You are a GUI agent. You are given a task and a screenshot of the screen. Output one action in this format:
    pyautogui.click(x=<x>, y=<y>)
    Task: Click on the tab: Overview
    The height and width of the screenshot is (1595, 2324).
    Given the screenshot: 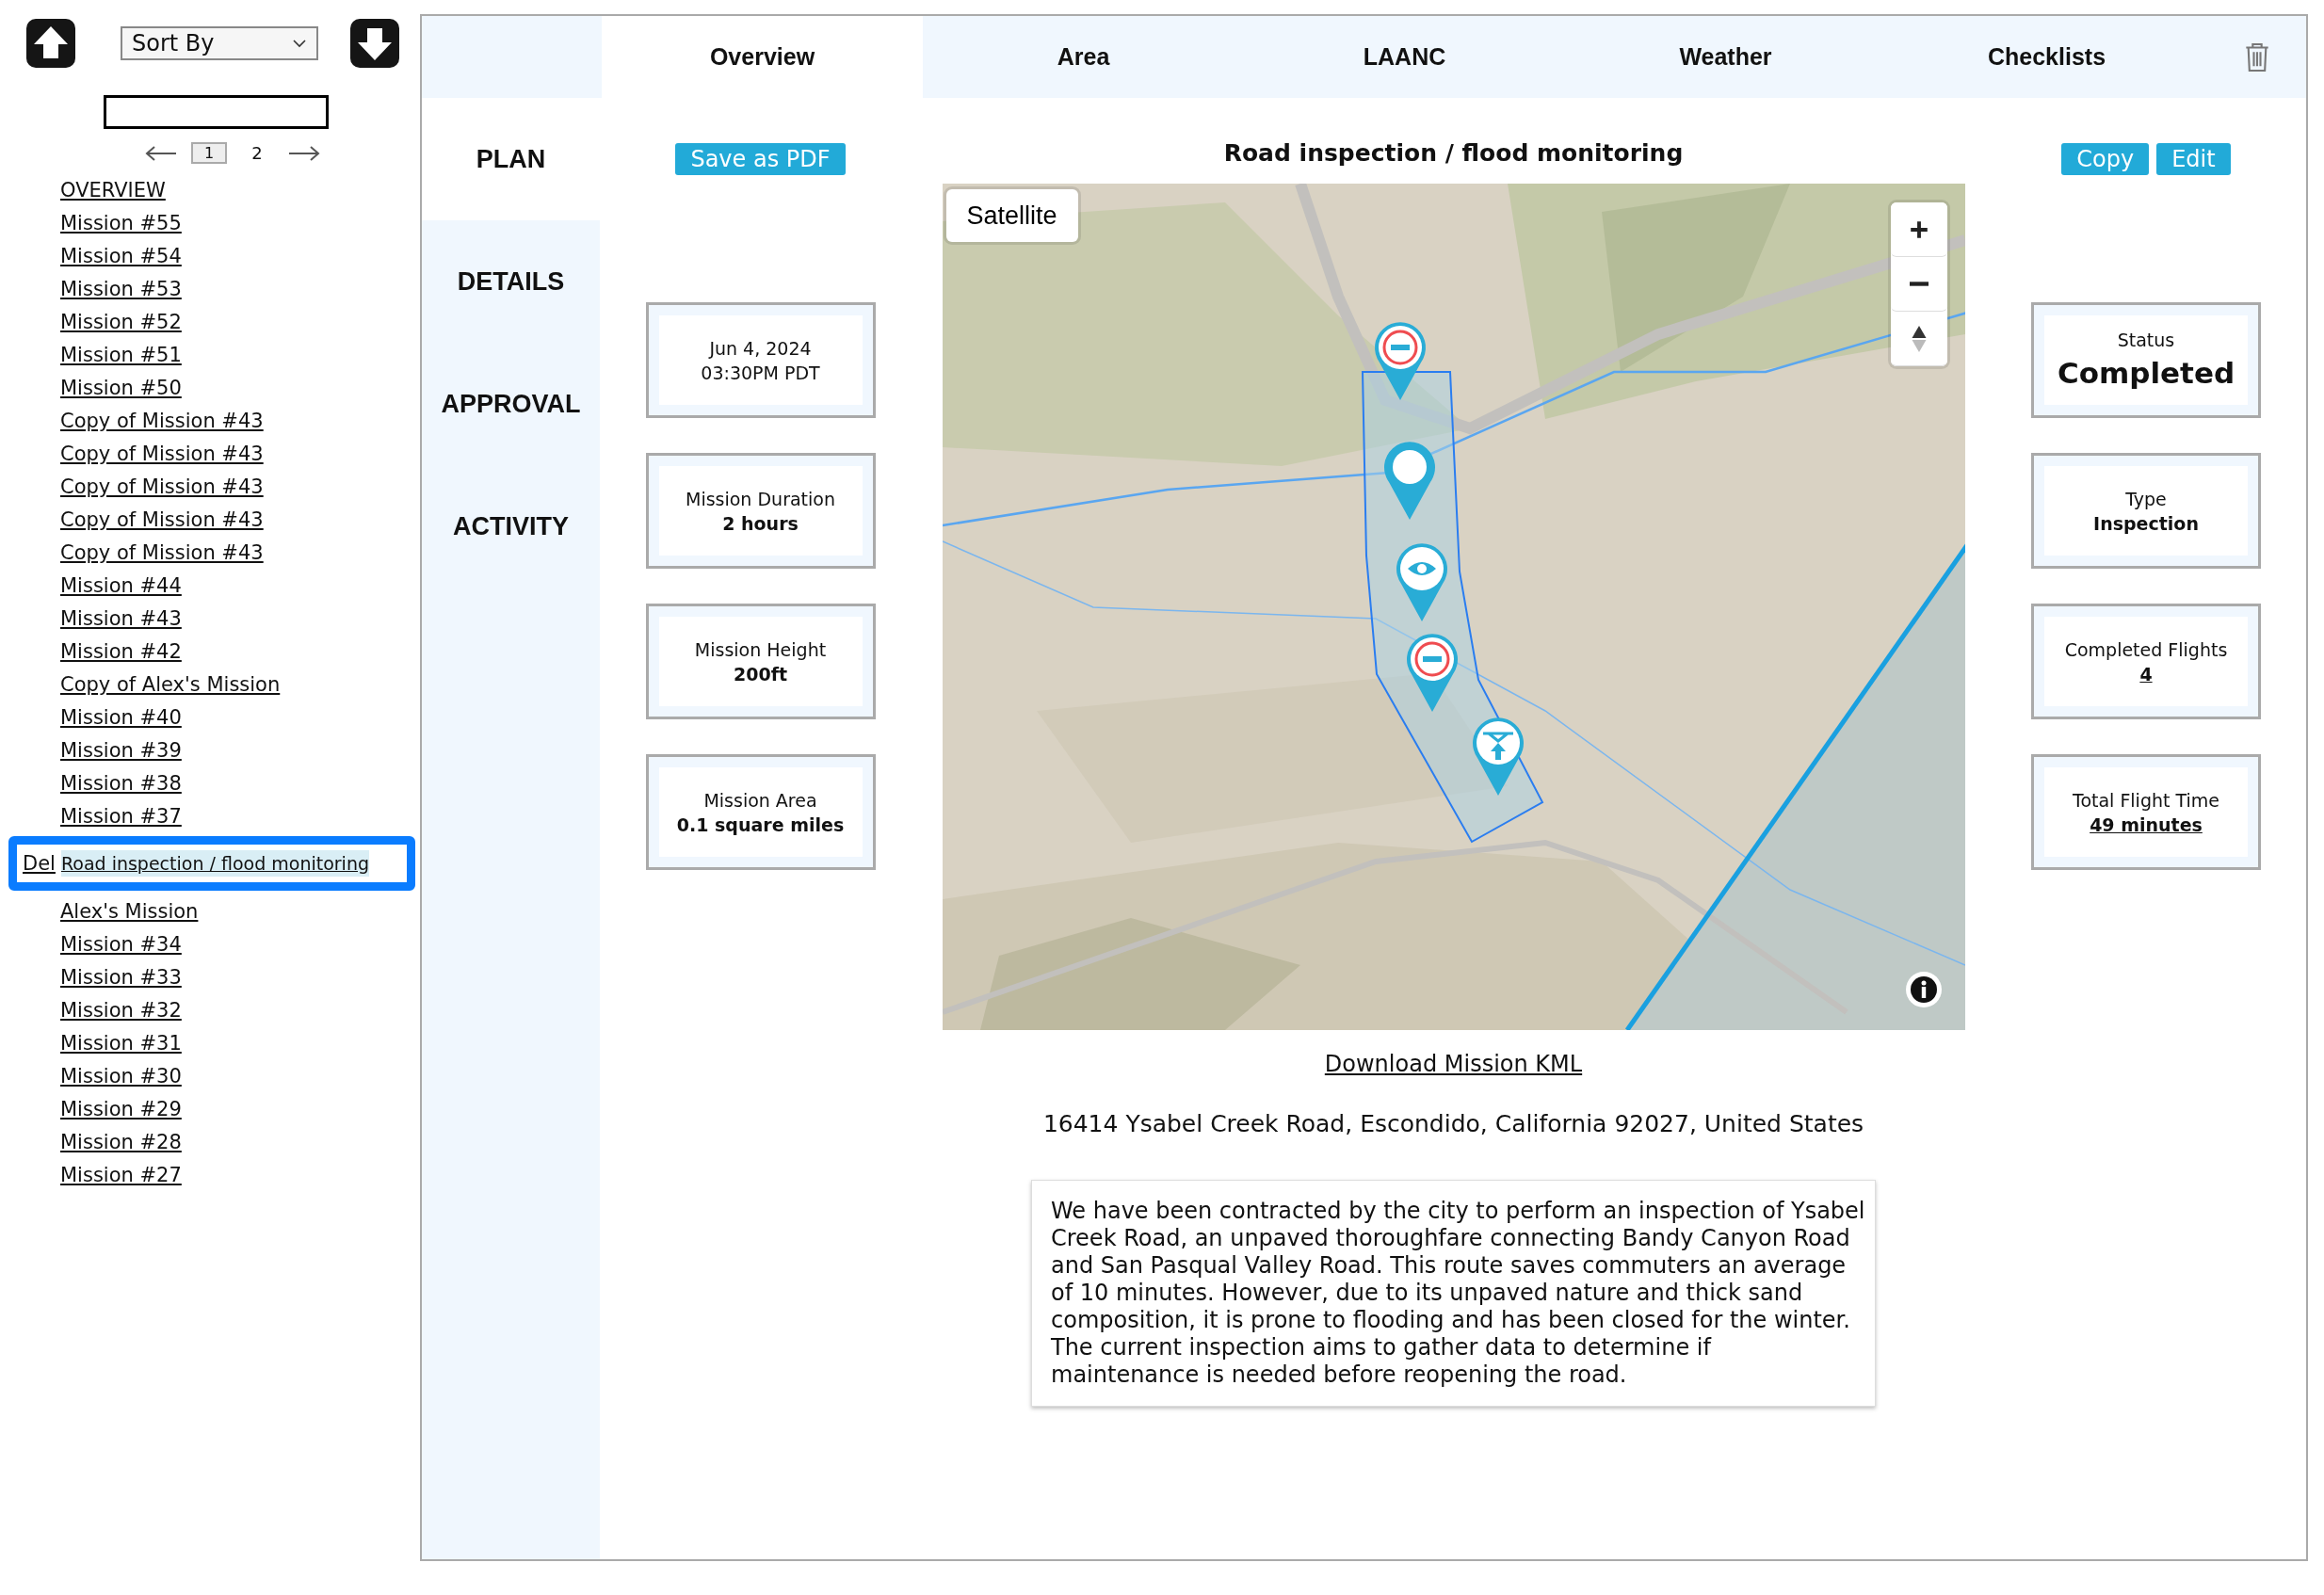 What is the action you would take?
    pyautogui.click(x=762, y=57)
    